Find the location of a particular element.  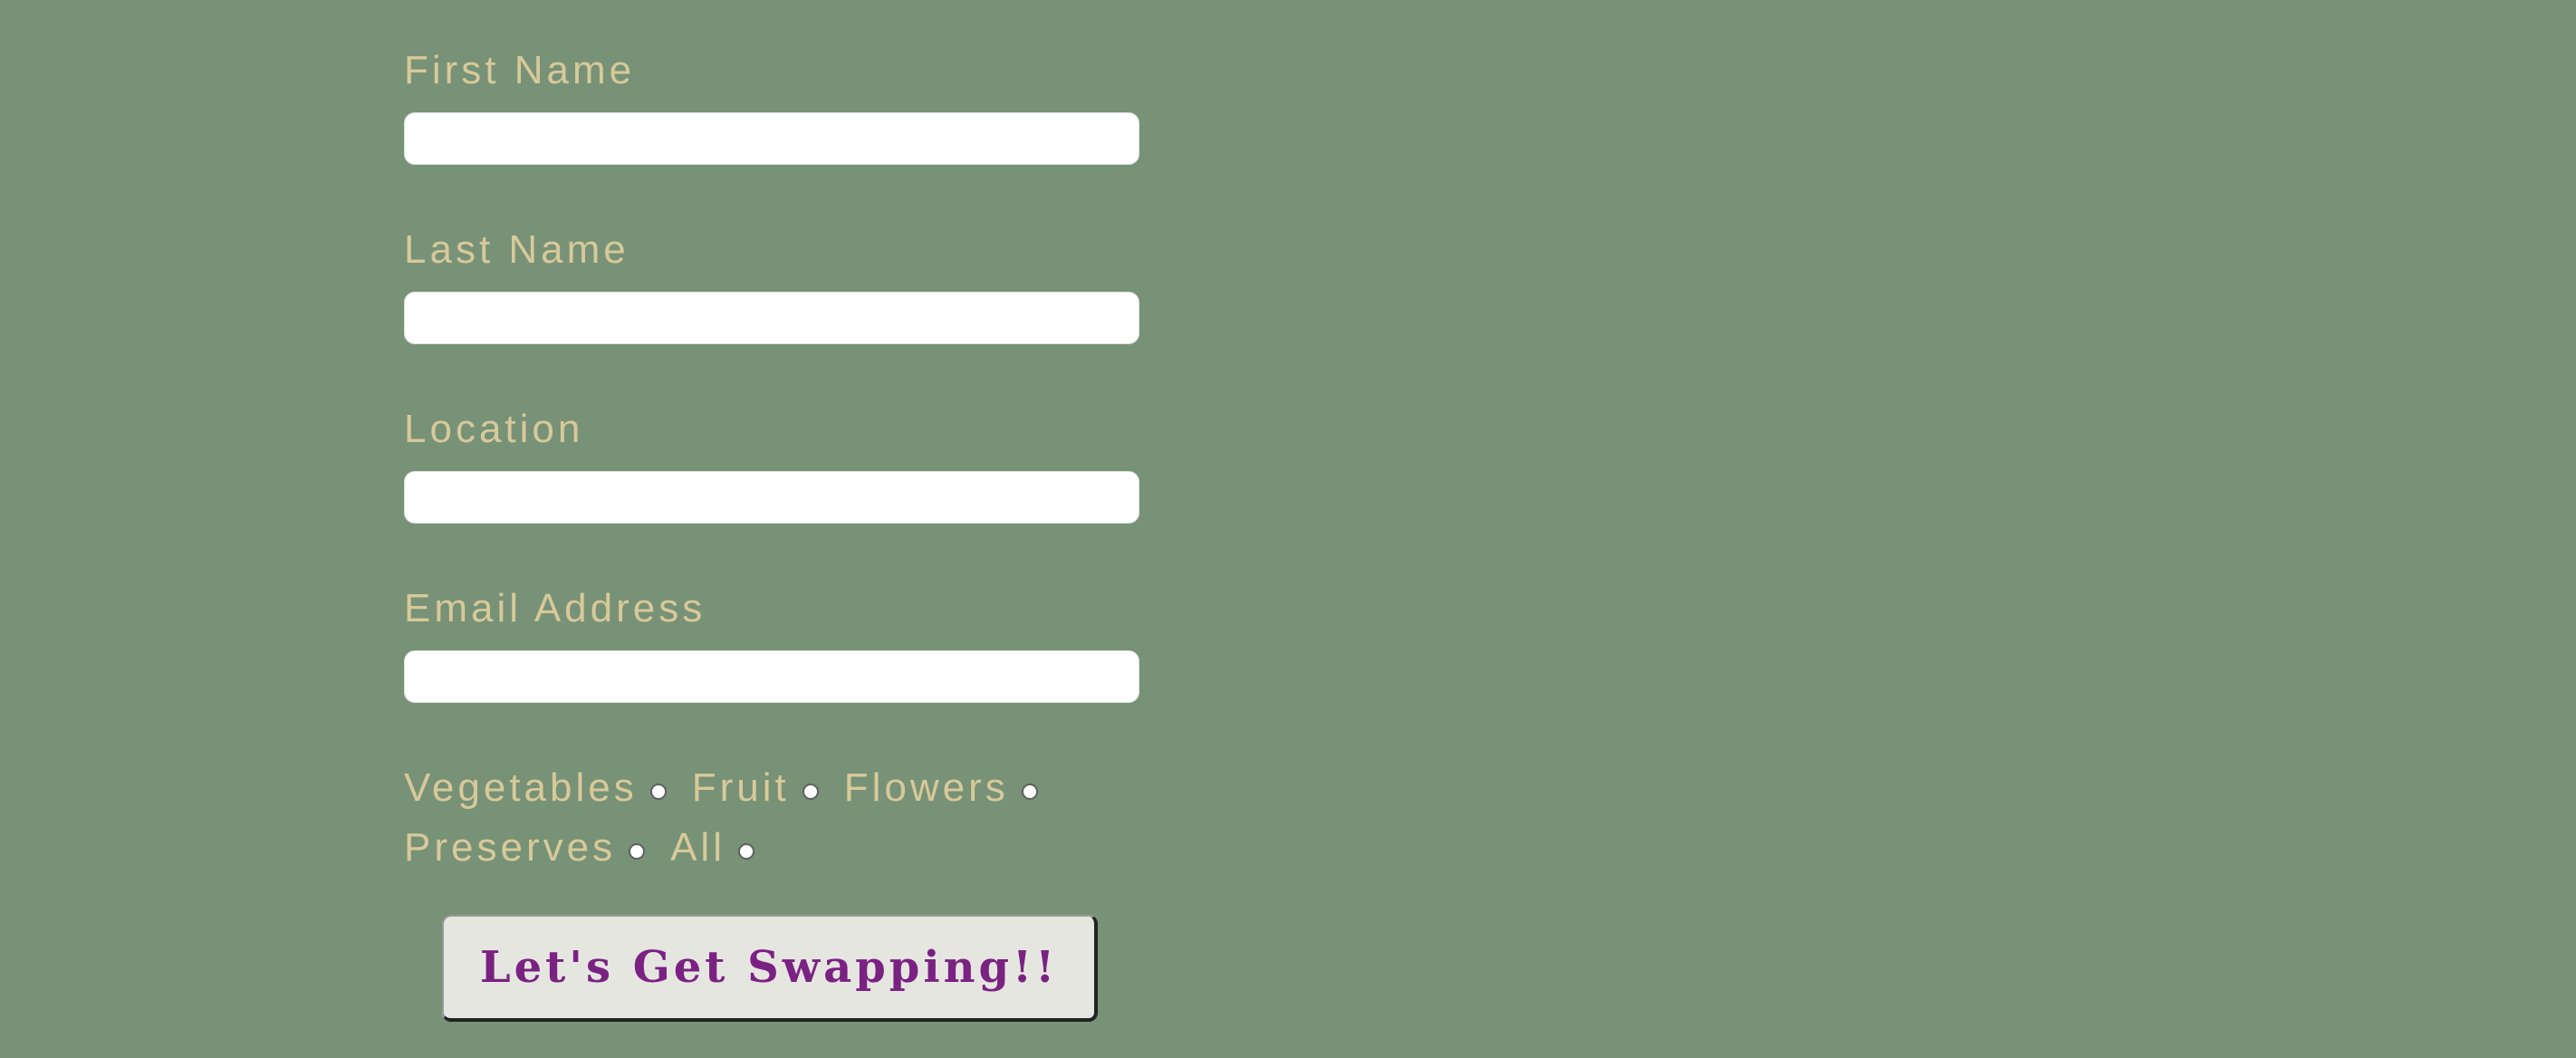

produce-options-row-2: Preserves All is located at coordinates (592, 848).